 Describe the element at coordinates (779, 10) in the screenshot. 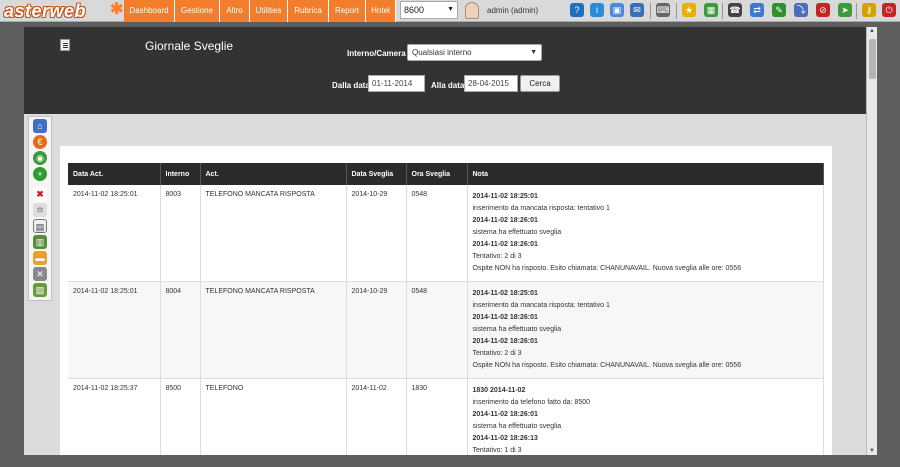

I see `bug-icon: ✎` at that location.